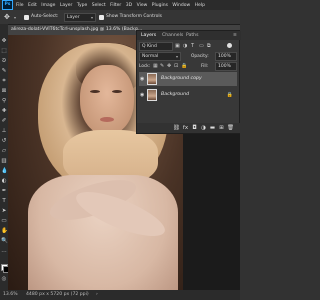 The image size is (320, 300). I want to click on trash-icon: 🗑, so click(230, 128).